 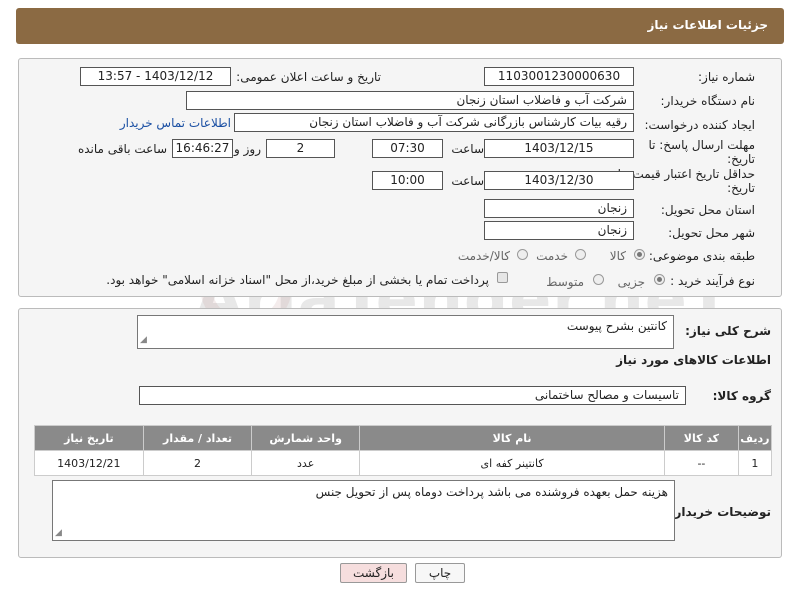 I want to click on process-medium-radio, so click(x=598, y=279).